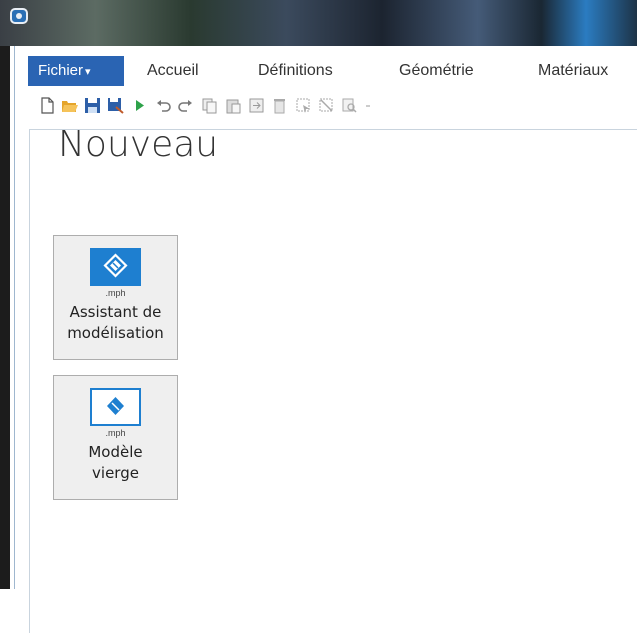  Describe the element at coordinates (69, 105) in the screenshot. I see `open-folder-icon` at that location.